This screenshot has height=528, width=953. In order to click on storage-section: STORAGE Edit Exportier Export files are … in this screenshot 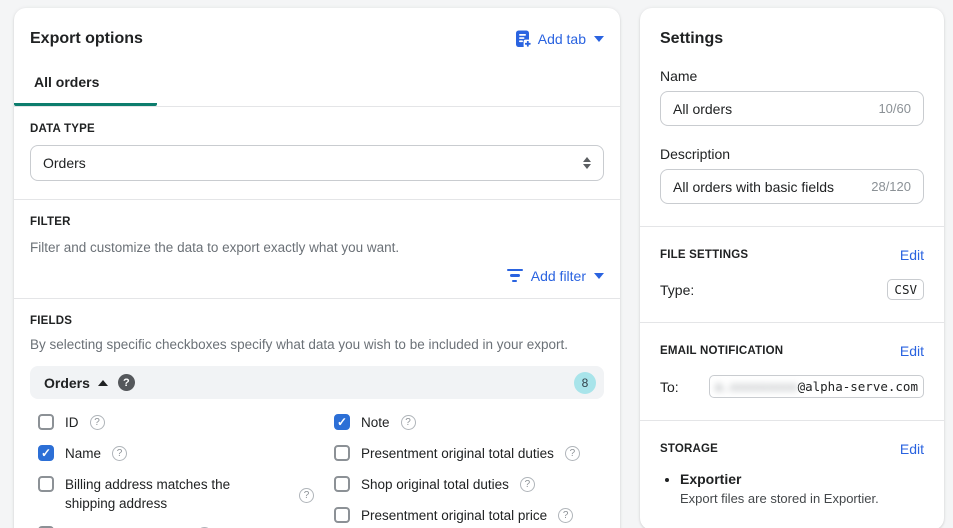, I will do `click(792, 484)`.